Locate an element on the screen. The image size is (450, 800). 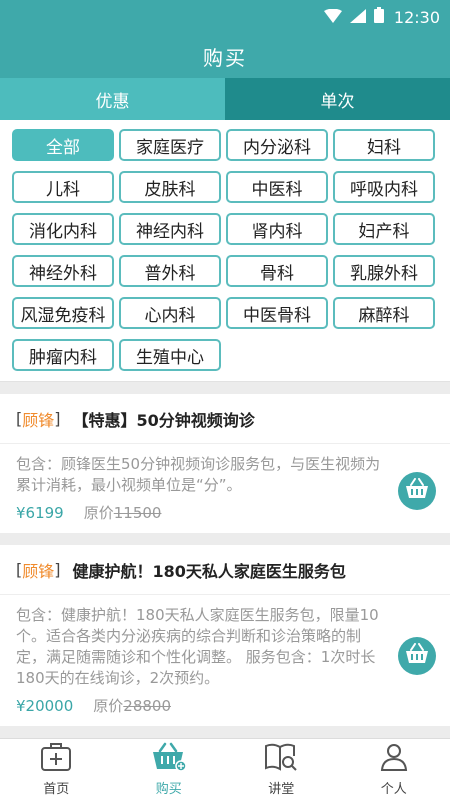
category-chip: 儿科 is located at coordinates (63, 187).